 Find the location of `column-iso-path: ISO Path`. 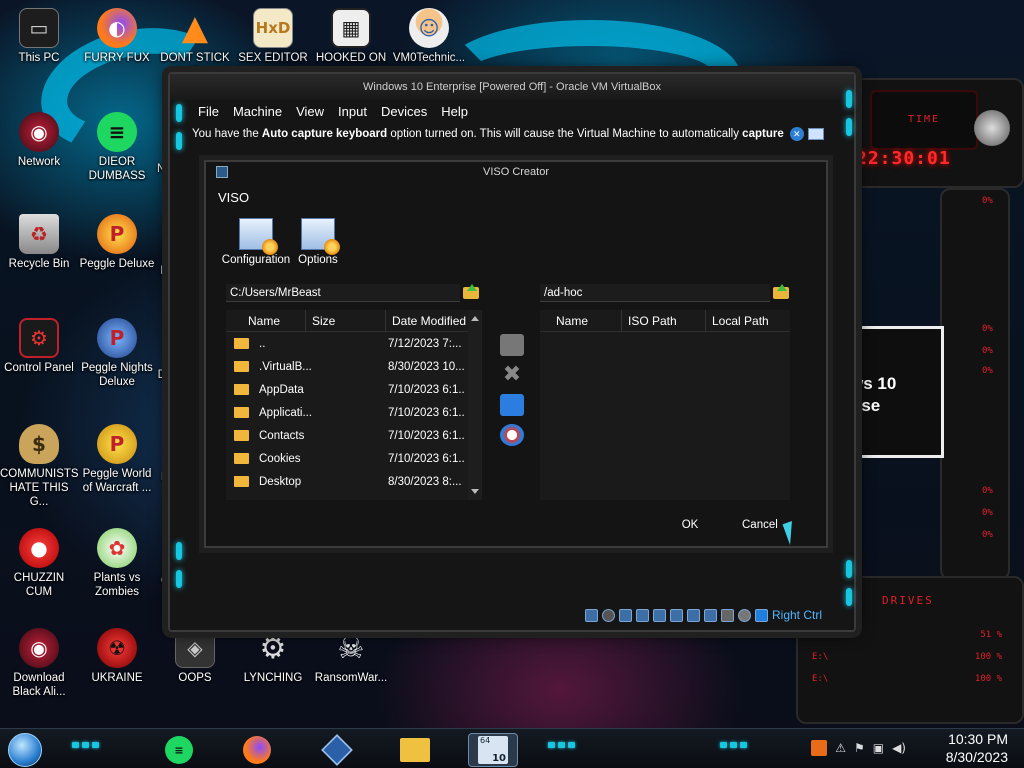

column-iso-path: ISO Path is located at coordinates (664, 320).